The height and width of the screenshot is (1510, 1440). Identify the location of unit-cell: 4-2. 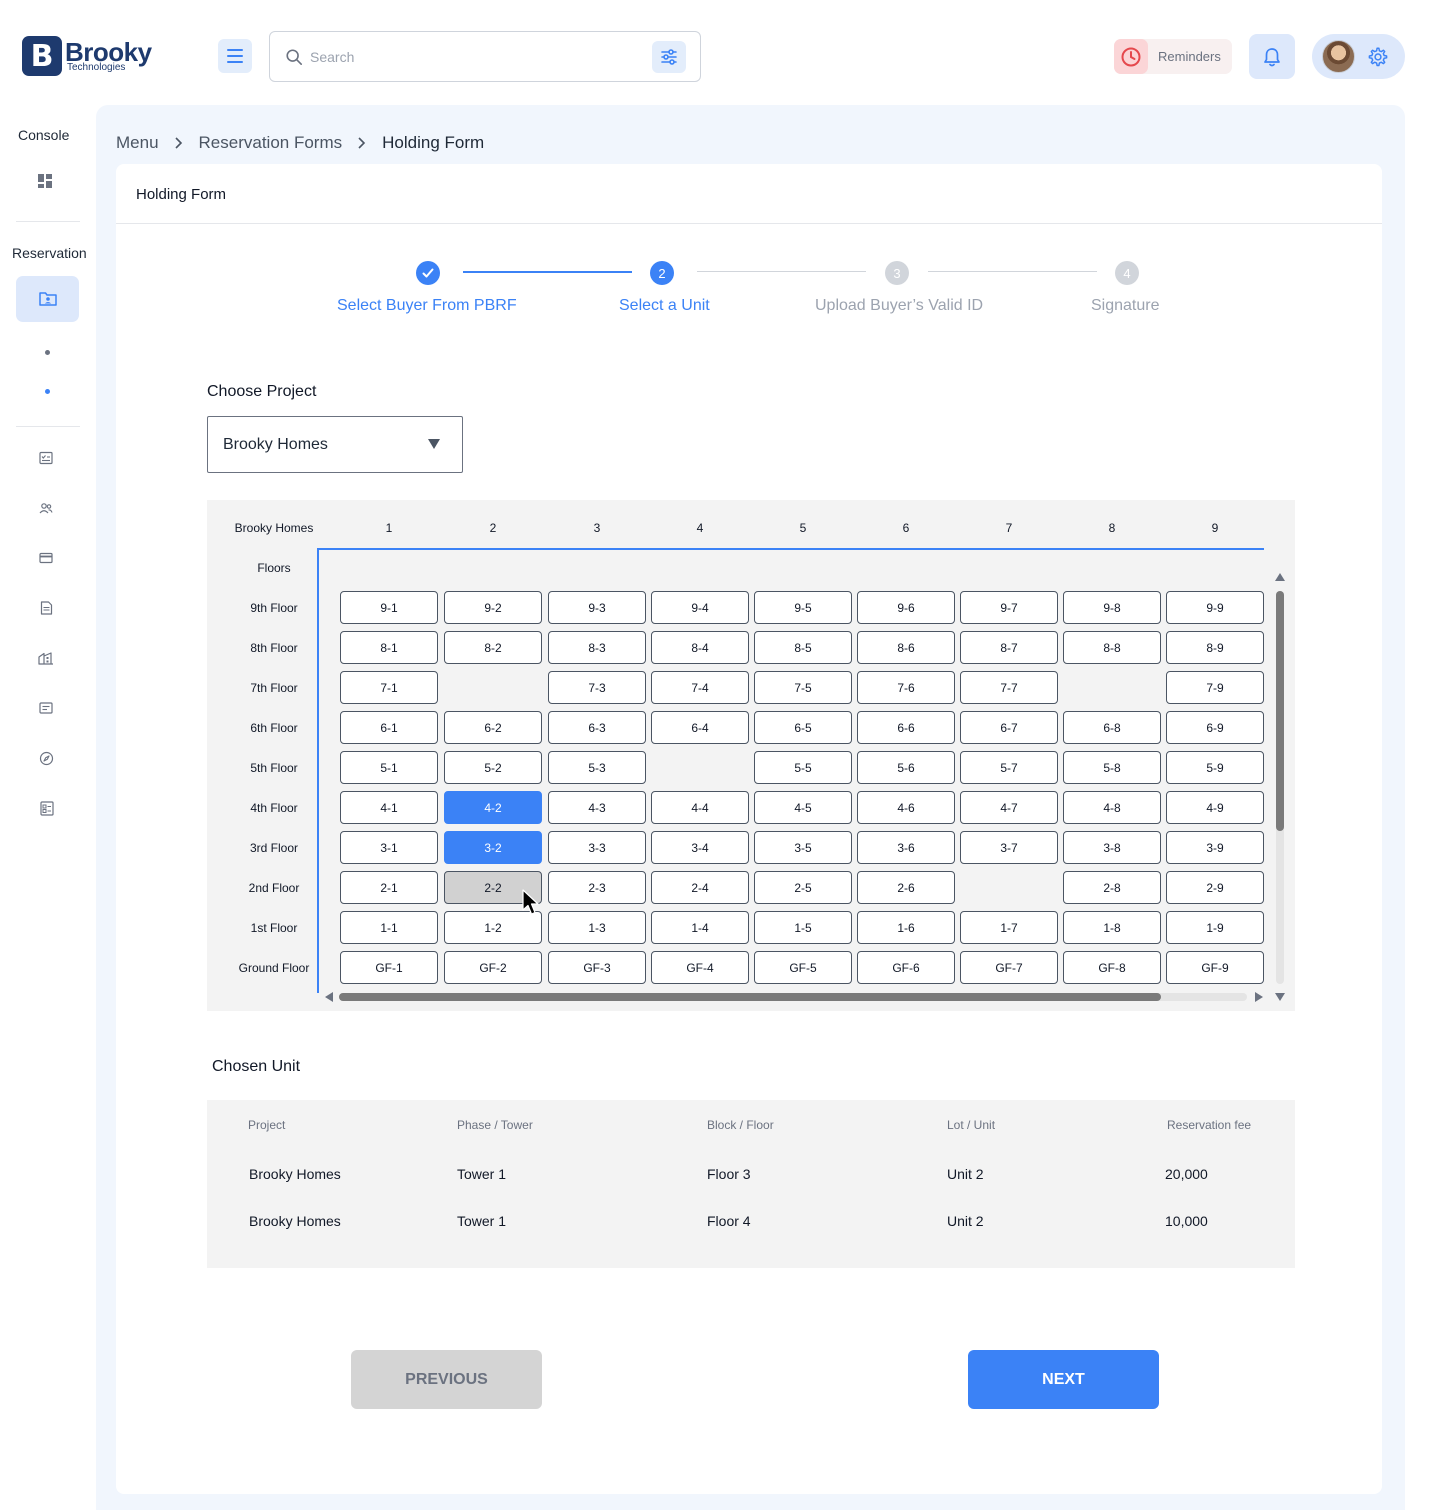
(493, 807).